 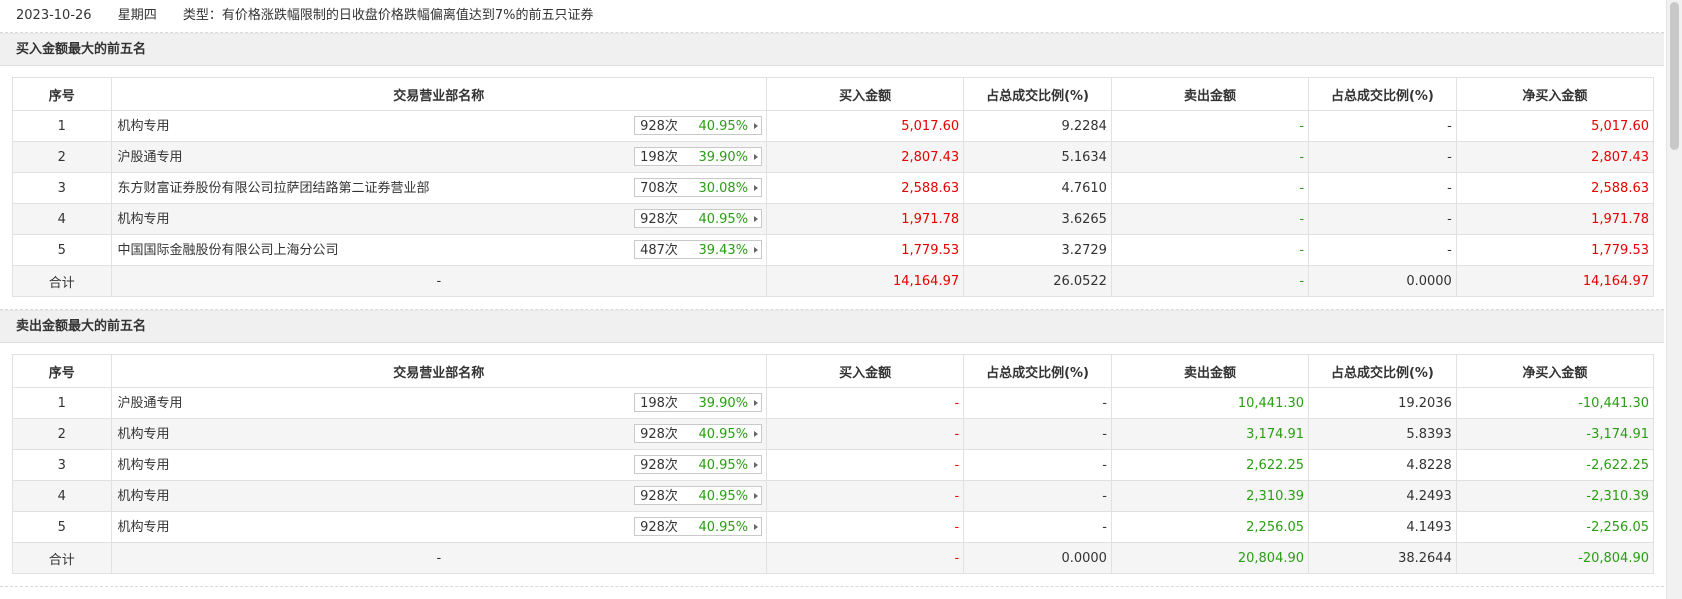 I want to click on branch-stats-button: 708次 30.08%, so click(x=698, y=187).